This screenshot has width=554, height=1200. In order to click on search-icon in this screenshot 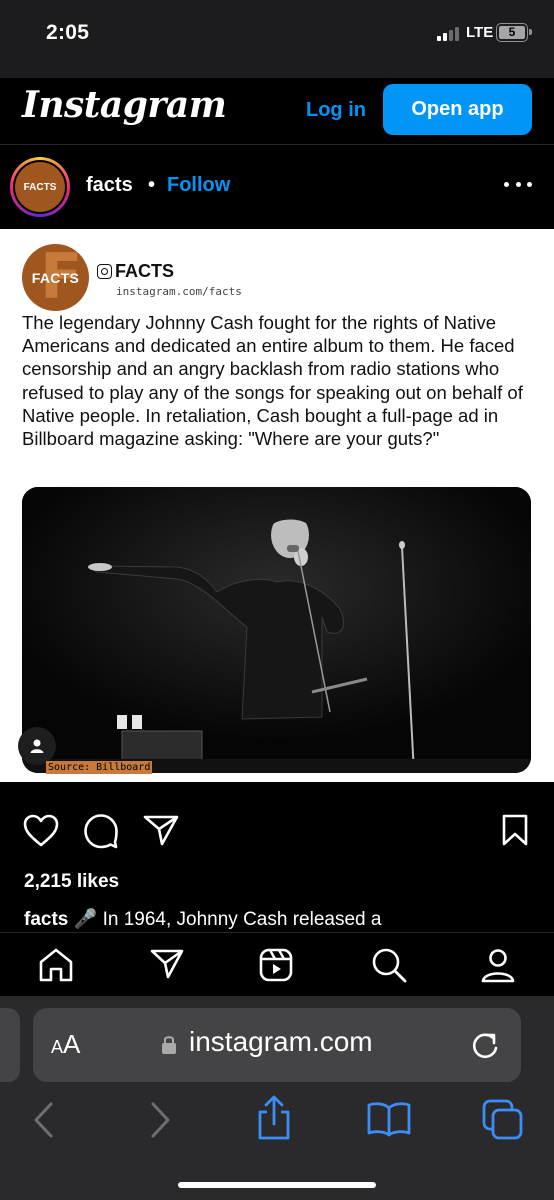, I will do `click(389, 965)`.